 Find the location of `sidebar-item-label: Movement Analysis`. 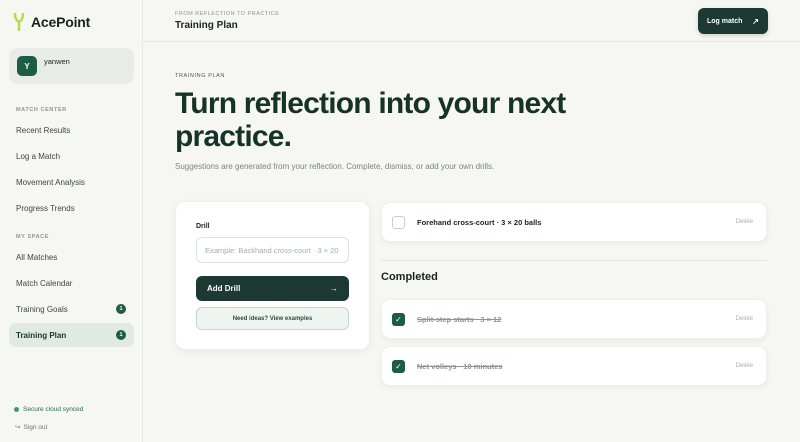

sidebar-item-label: Movement Analysis is located at coordinates (50, 182).